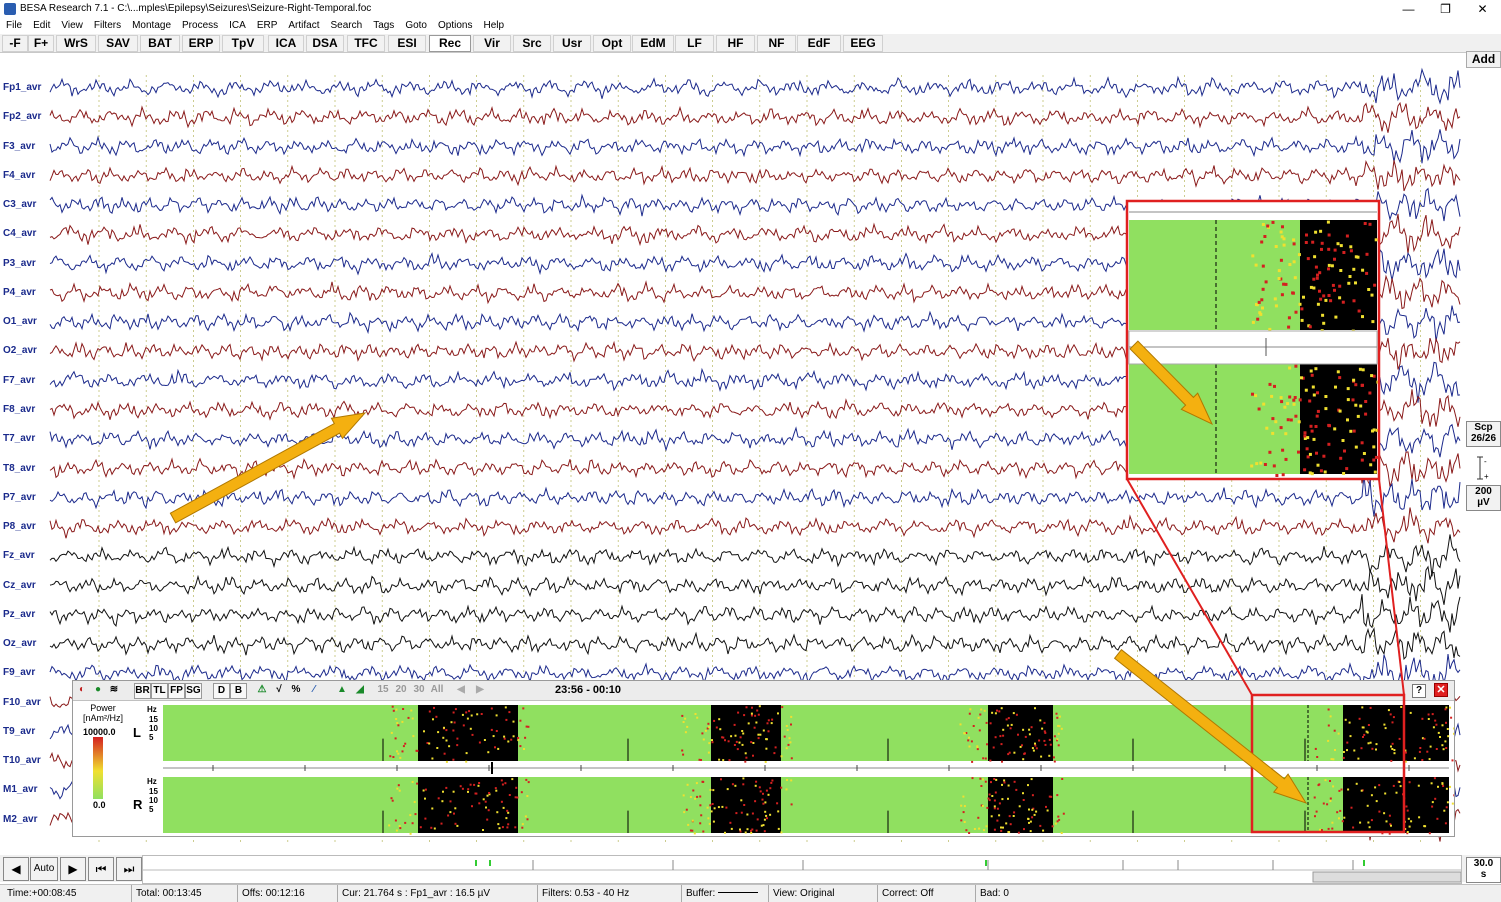  What do you see at coordinates (243, 43) in the screenshot?
I see `toolbar-tpv-button: TpV` at bounding box center [243, 43].